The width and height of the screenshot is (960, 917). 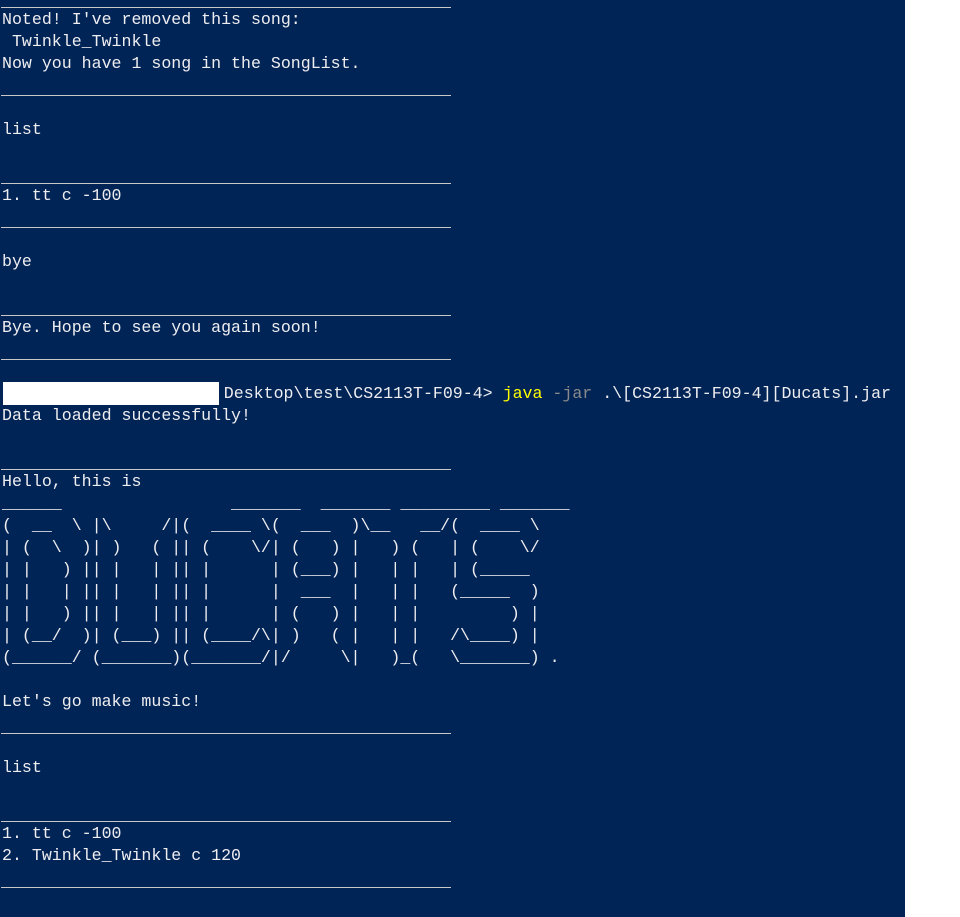 I want to click on terminal-output-line: Twinkle_Twinkle, so click(x=82, y=41).